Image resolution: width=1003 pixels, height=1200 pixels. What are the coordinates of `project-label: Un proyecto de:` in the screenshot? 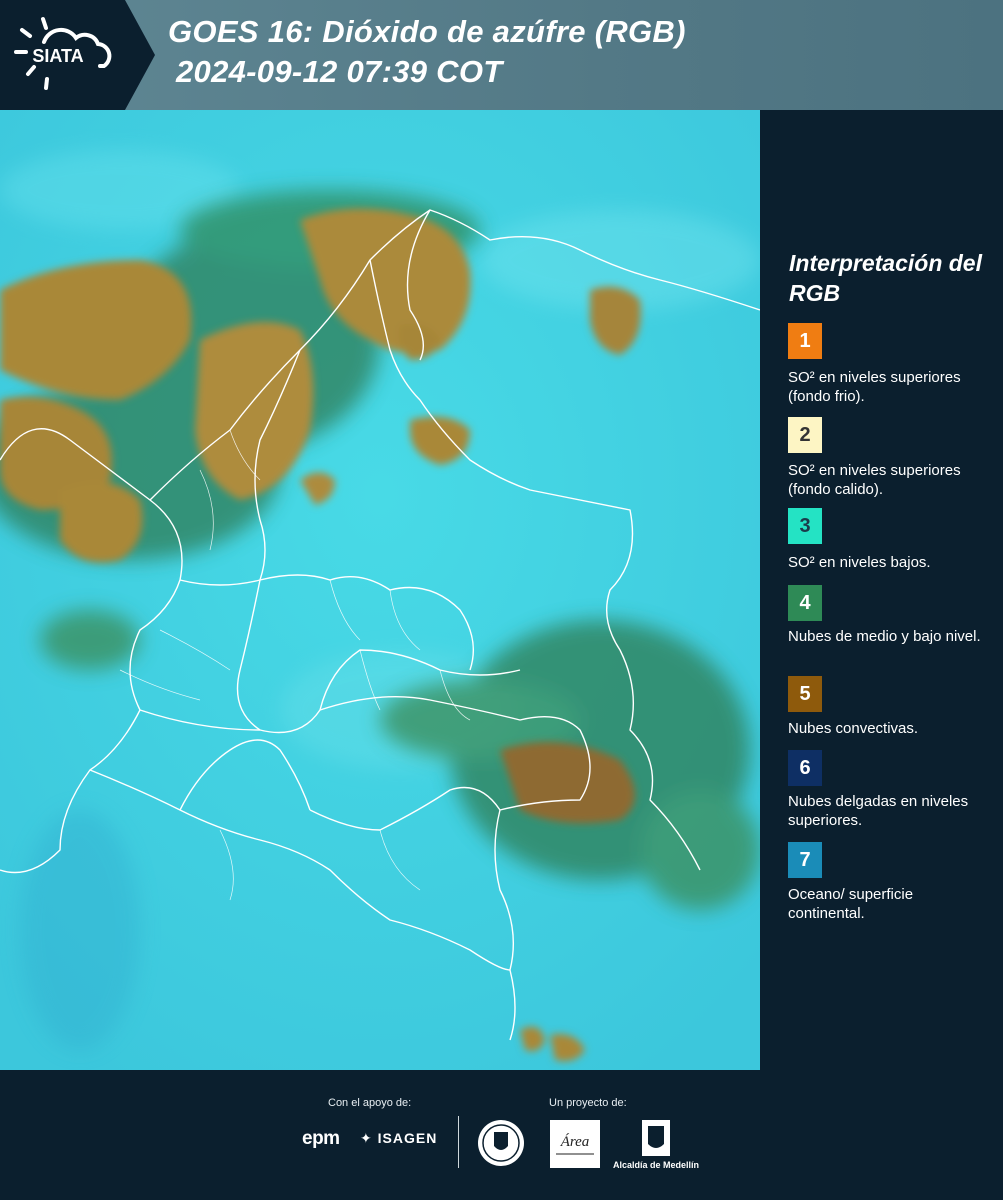 It's located at (588, 1103).